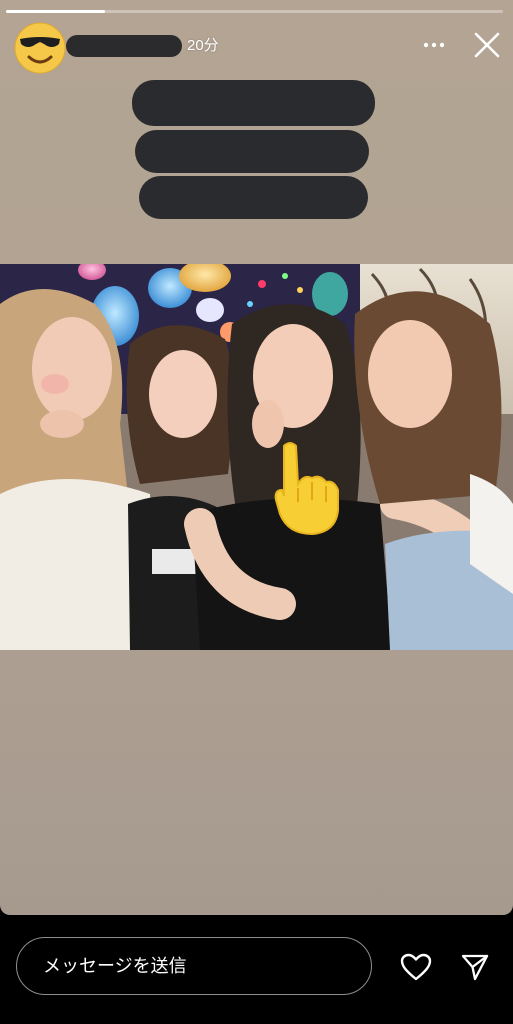  I want to click on send-button, so click(475, 967).